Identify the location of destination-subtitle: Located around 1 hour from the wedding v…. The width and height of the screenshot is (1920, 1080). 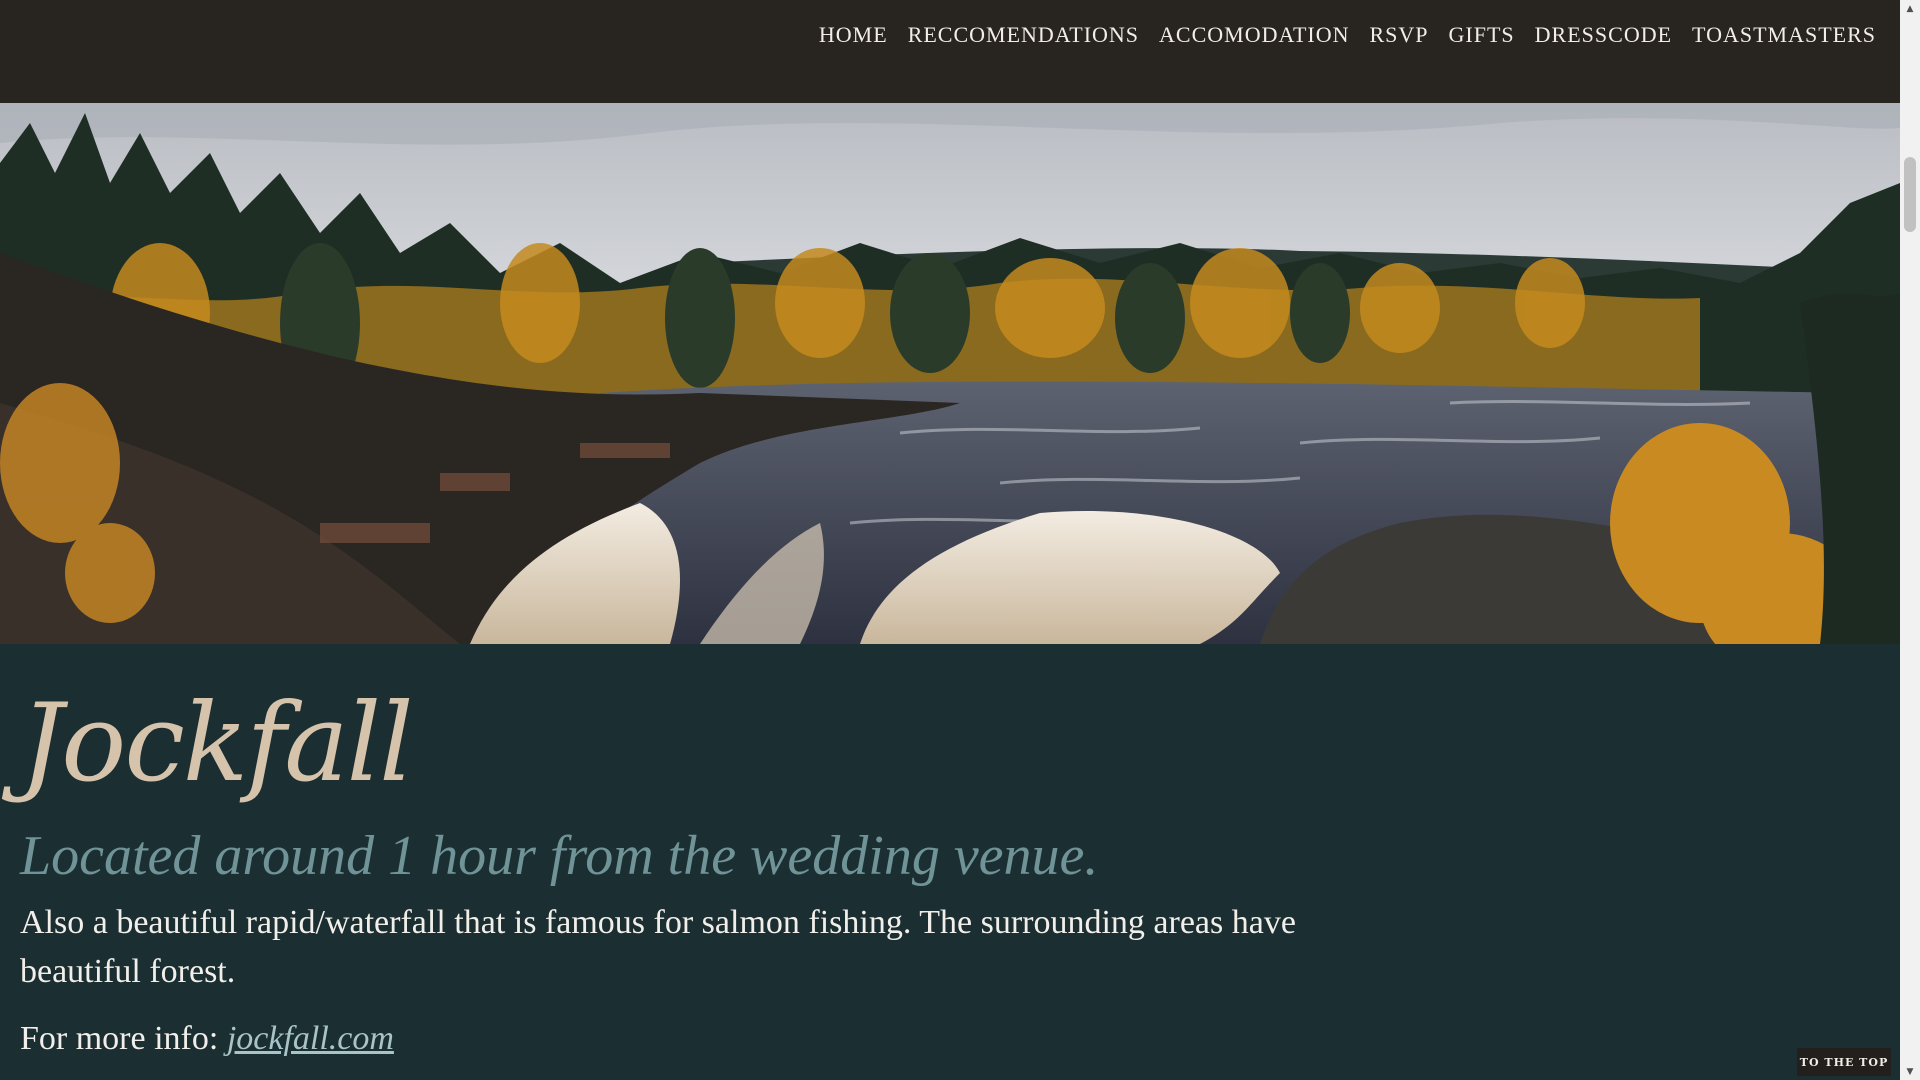
(559, 856).